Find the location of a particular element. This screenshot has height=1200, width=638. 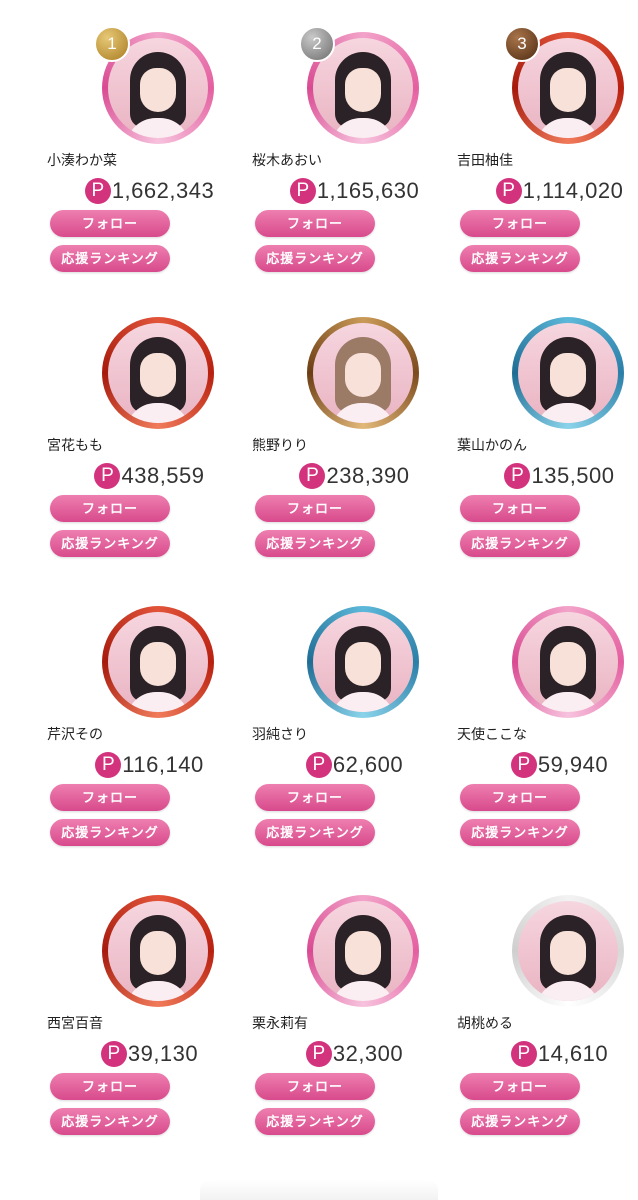

member-card: 羽純さり P 62,600 フォロー 応援ランキング is located at coordinates (354, 741).